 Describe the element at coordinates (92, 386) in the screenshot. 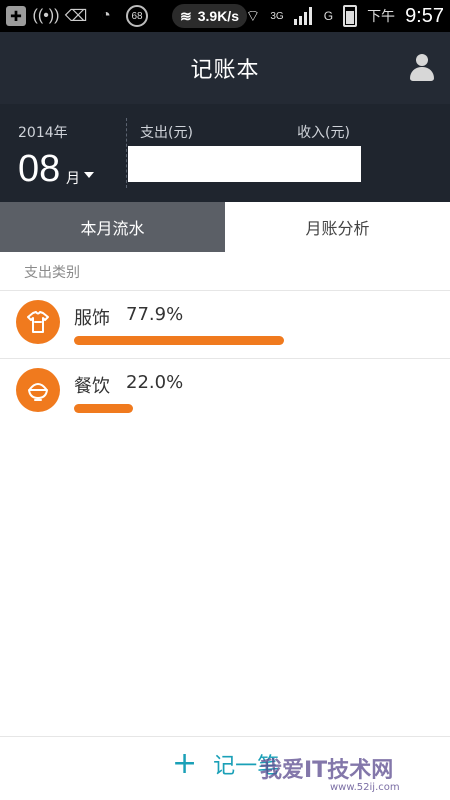

I see `category-name: 餐饮` at that location.